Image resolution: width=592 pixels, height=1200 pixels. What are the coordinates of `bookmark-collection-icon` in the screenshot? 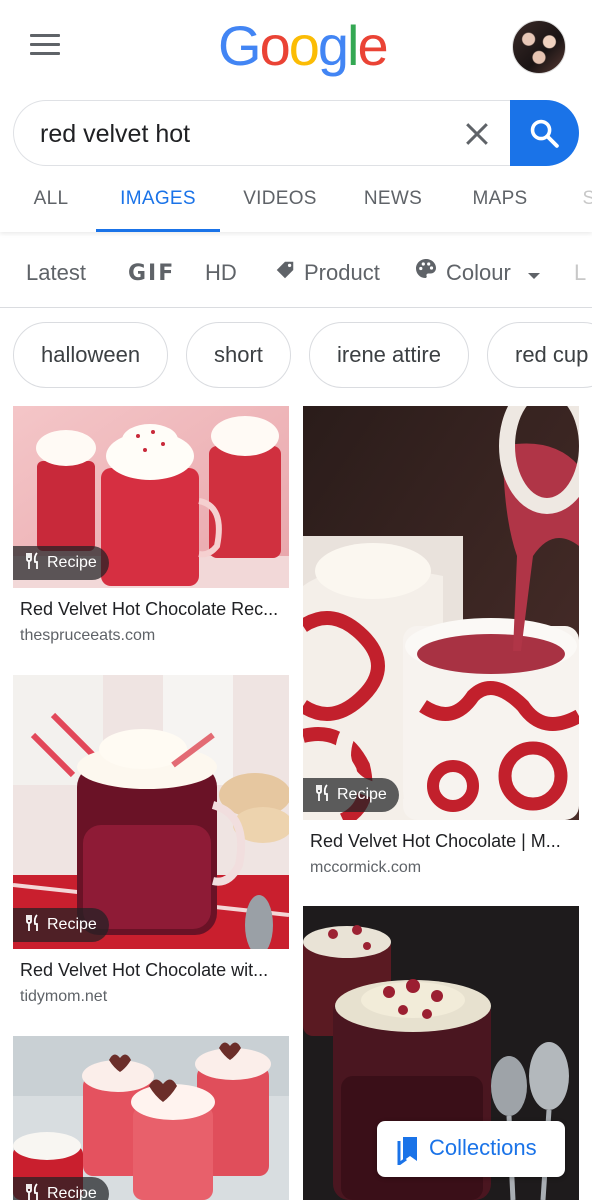 It's located at (407, 1151).